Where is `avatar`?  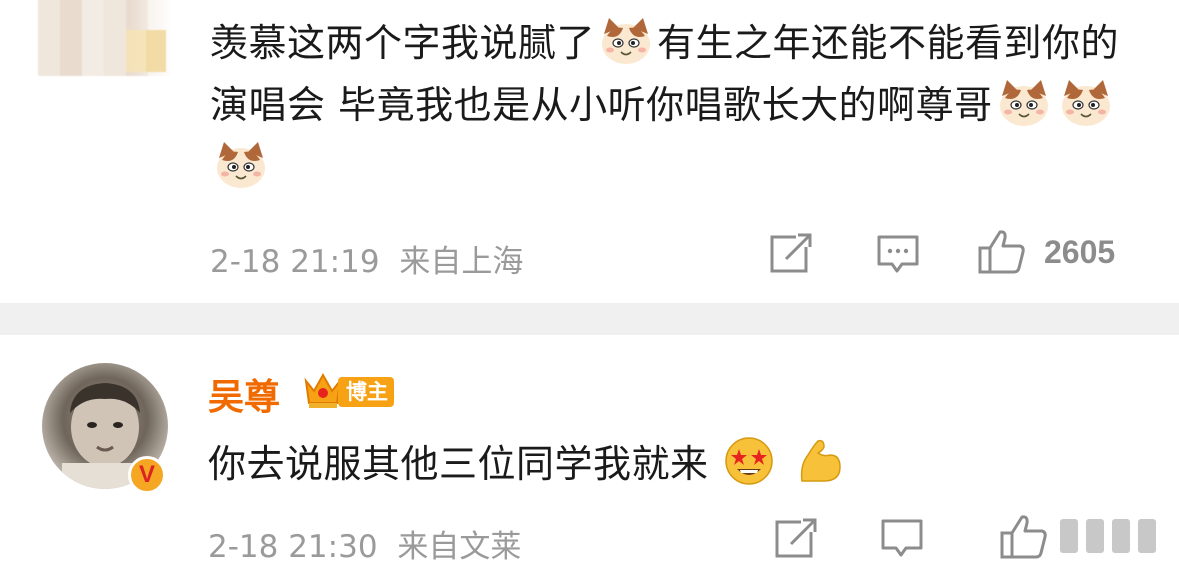 avatar is located at coordinates (104, 38).